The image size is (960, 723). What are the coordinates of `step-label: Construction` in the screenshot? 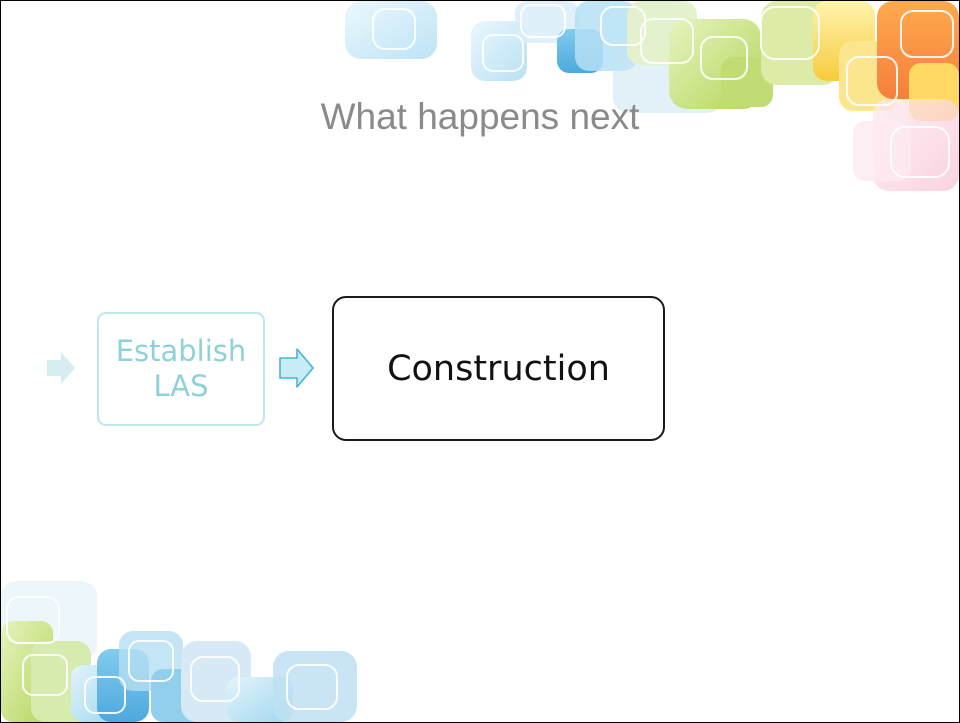 It's located at (498, 368).